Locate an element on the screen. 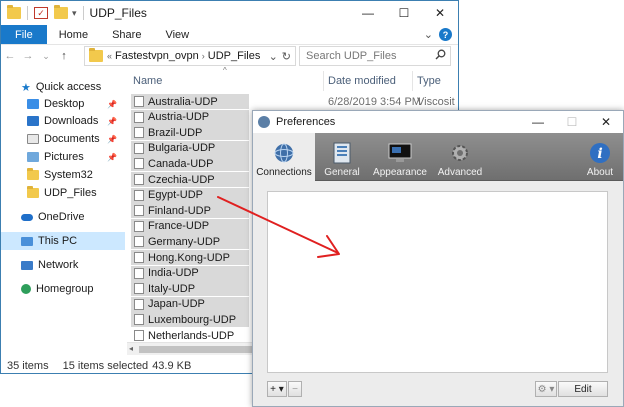 The height and width of the screenshot is (407, 624). breadcrumb-overflow: « is located at coordinates (109, 56).